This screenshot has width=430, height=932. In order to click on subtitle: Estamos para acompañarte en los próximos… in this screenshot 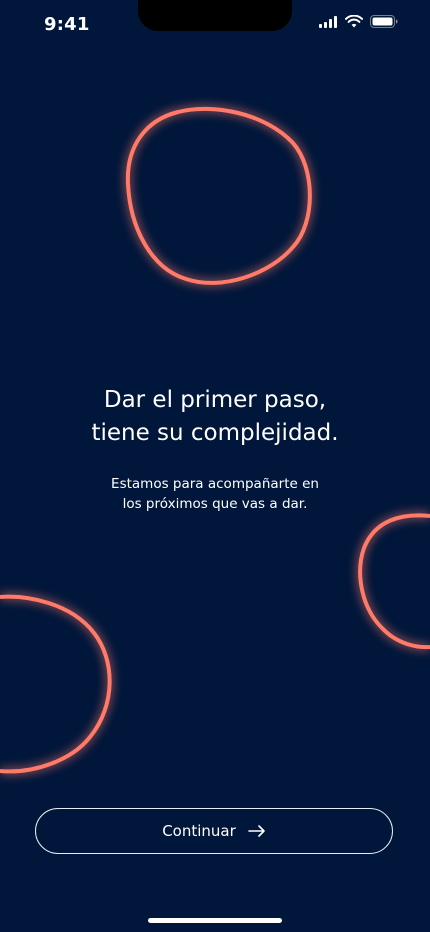, I will do `click(215, 494)`.